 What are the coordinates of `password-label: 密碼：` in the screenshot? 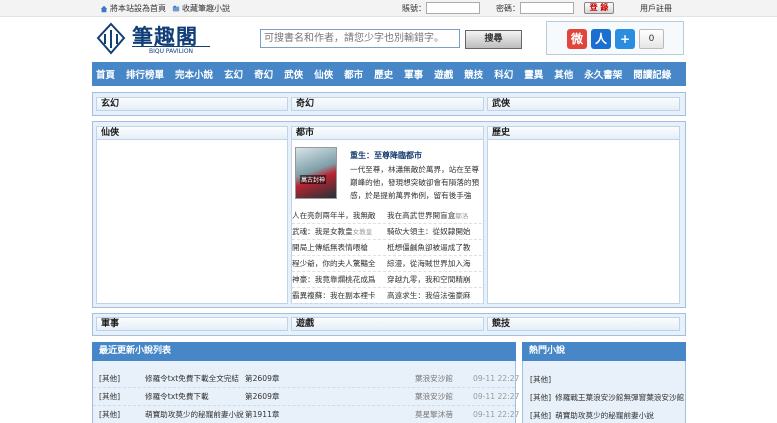 It's located at (508, 8).